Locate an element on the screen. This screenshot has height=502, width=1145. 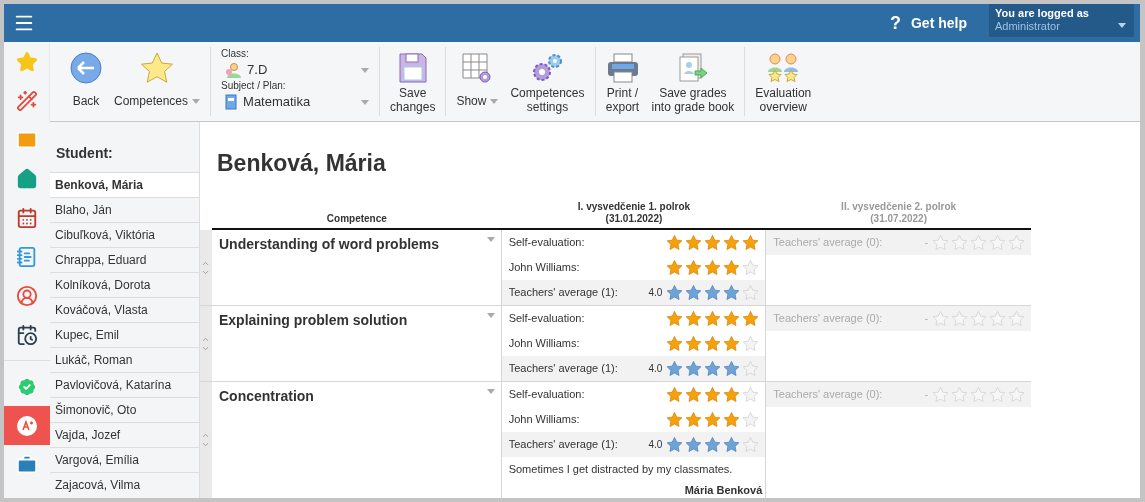
toolbar-button: Save grades into grade book is located at coordinates (693, 81).